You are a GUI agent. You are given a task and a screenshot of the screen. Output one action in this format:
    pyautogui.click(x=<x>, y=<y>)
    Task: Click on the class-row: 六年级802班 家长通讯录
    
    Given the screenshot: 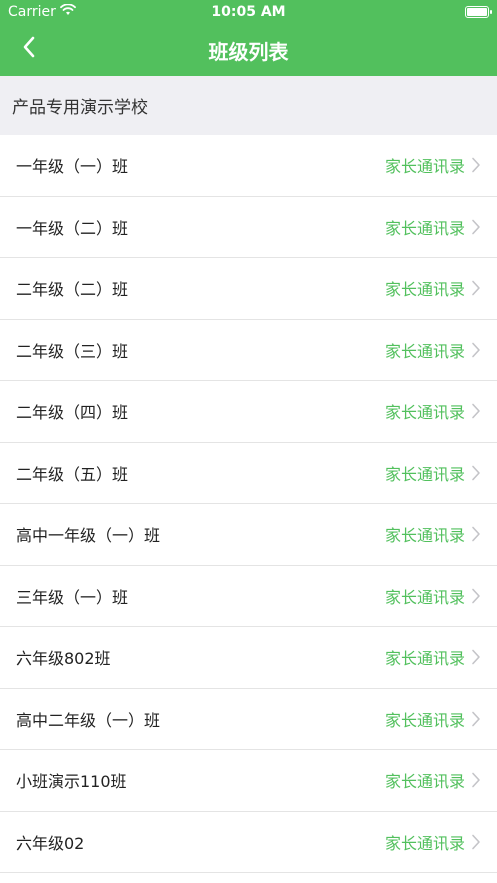 What is the action you would take?
    pyautogui.click(x=248, y=658)
    